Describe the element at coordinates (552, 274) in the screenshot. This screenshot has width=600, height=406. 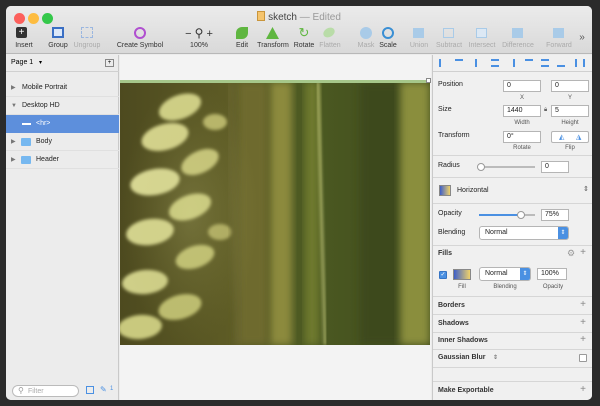
I see `fill-opacity-field: 100%` at that location.